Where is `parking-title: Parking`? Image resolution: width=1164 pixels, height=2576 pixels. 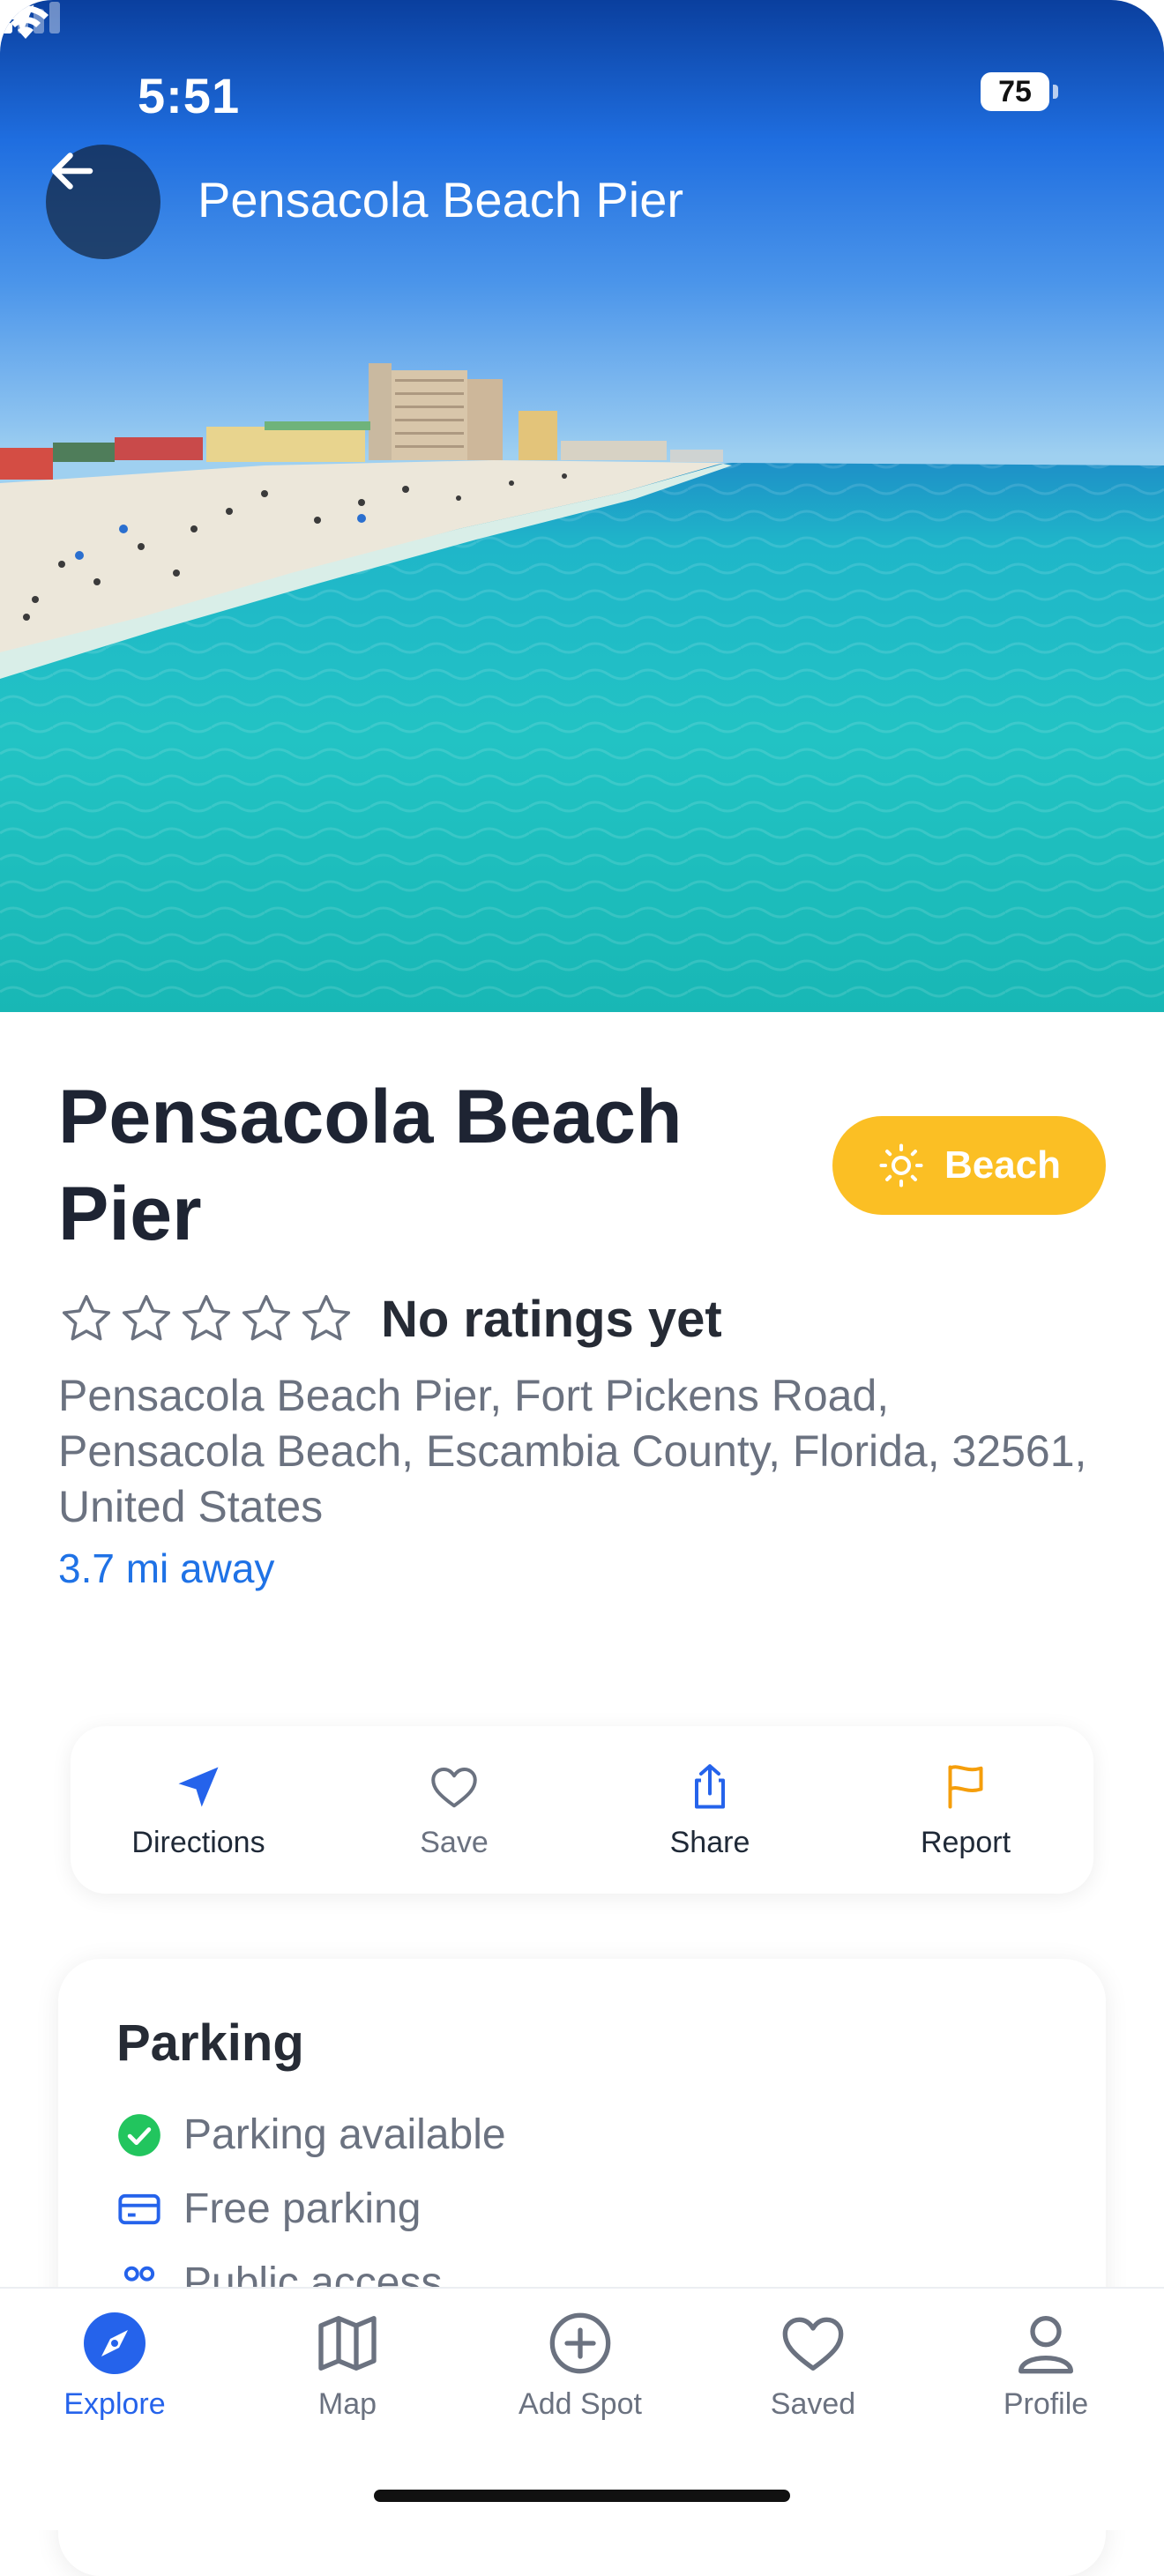 parking-title: Parking is located at coordinates (210, 2043).